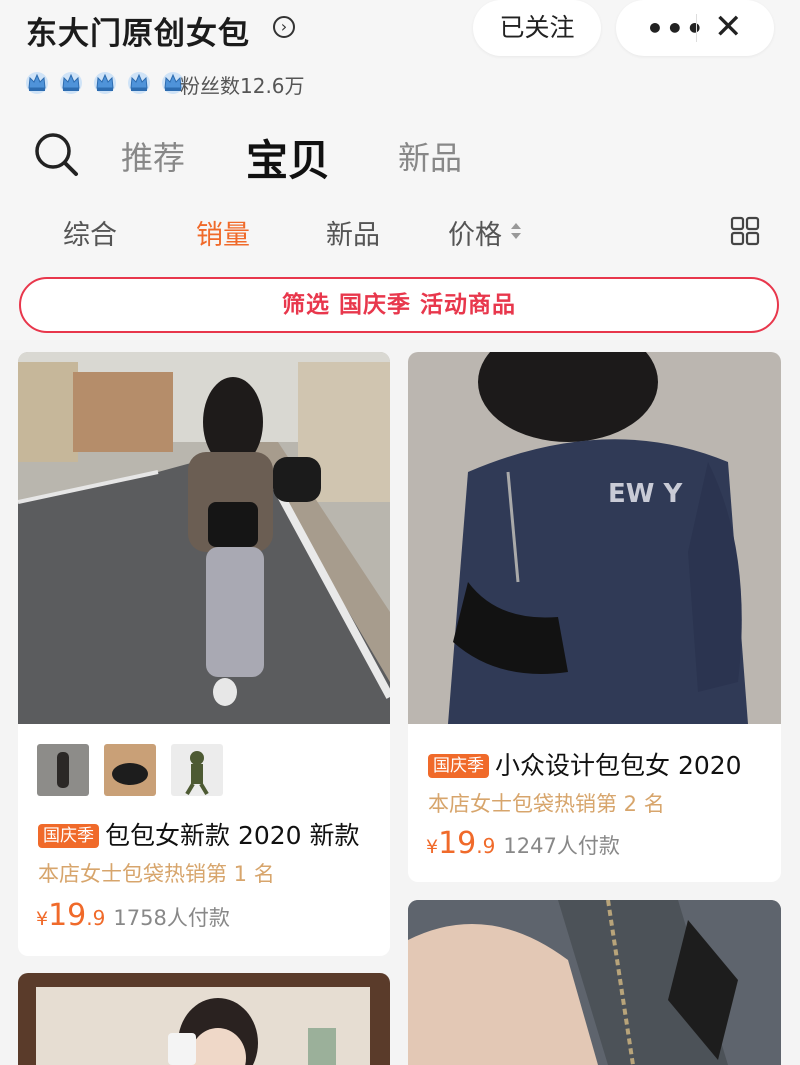  I want to click on sku-thumbnails, so click(135, 771).